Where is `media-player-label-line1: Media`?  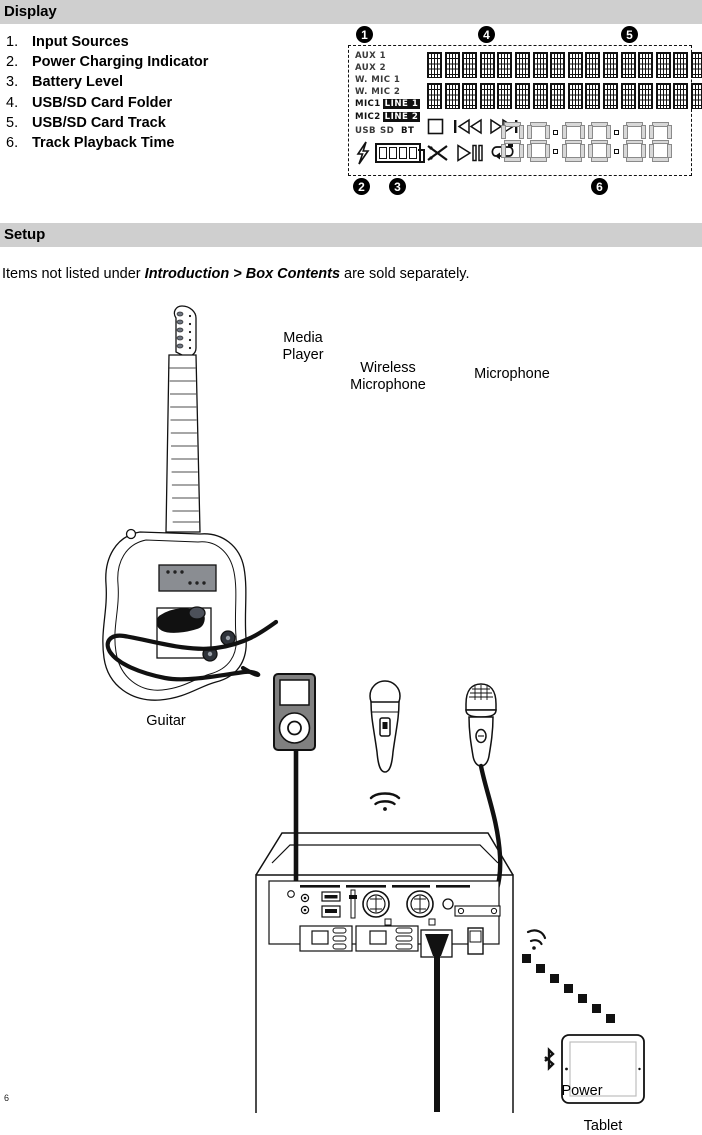 media-player-label-line1: Media is located at coordinates (303, 338).